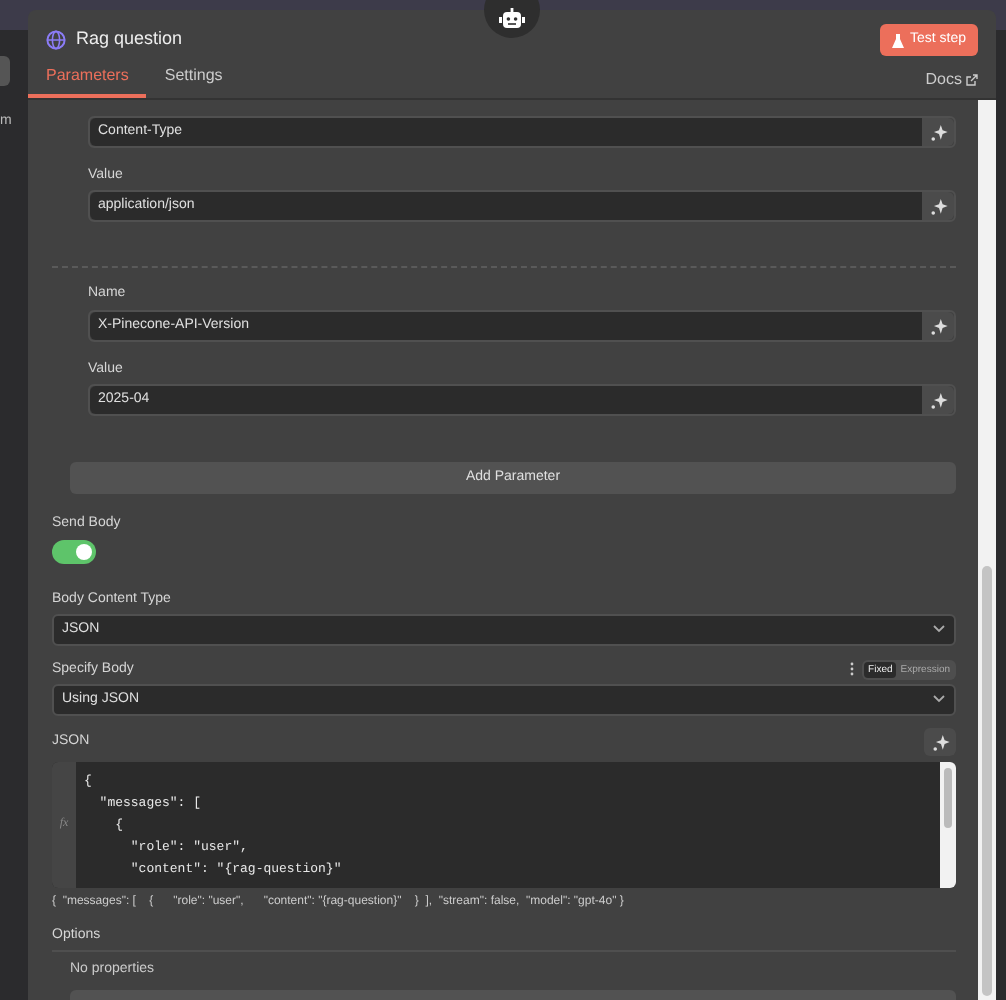 Image resolution: width=1006 pixels, height=1000 pixels. Describe the element at coordinates (129, 39) in the screenshot. I see `node-title: Rag question` at that location.